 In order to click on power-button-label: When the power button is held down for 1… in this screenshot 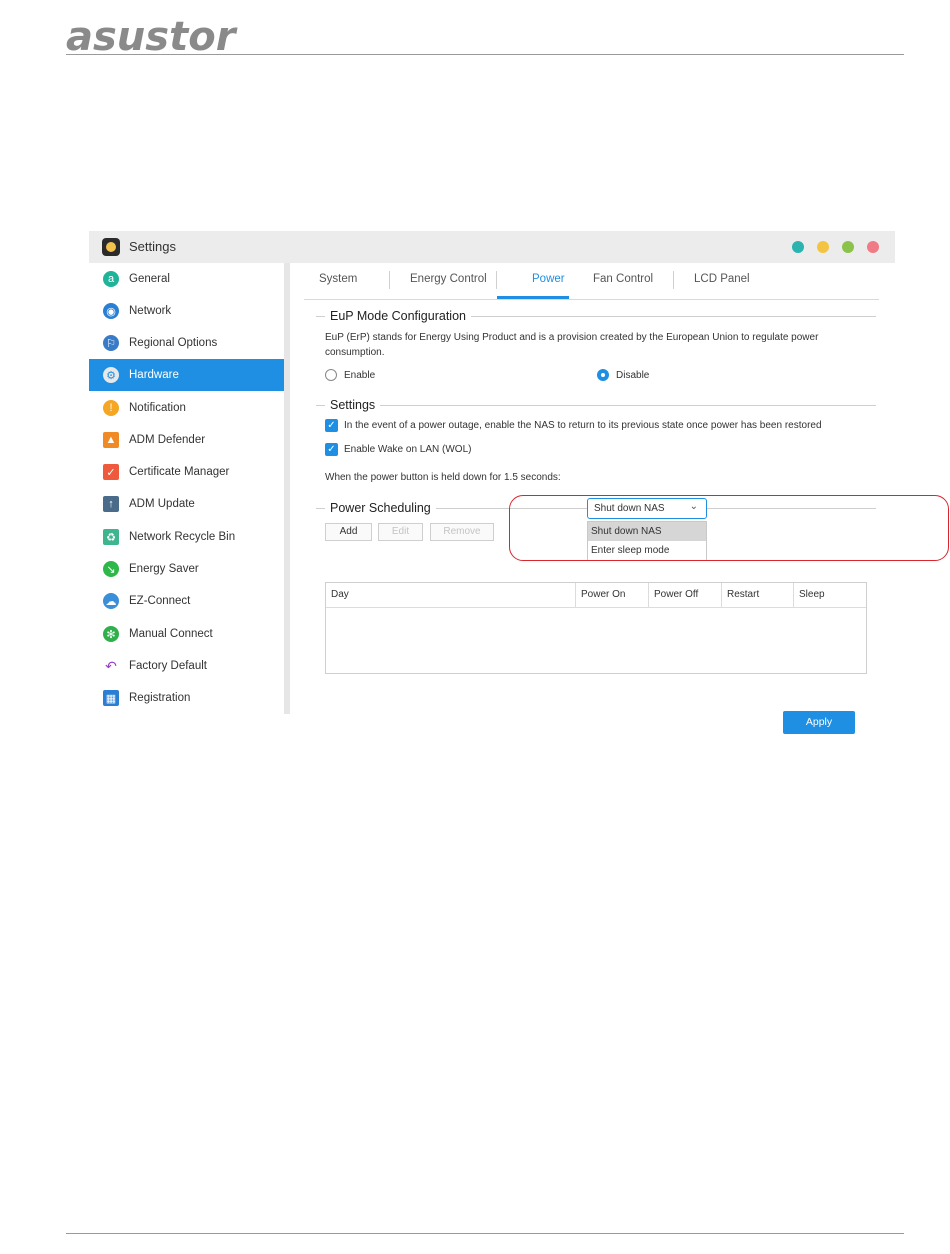, I will do `click(443, 477)`.